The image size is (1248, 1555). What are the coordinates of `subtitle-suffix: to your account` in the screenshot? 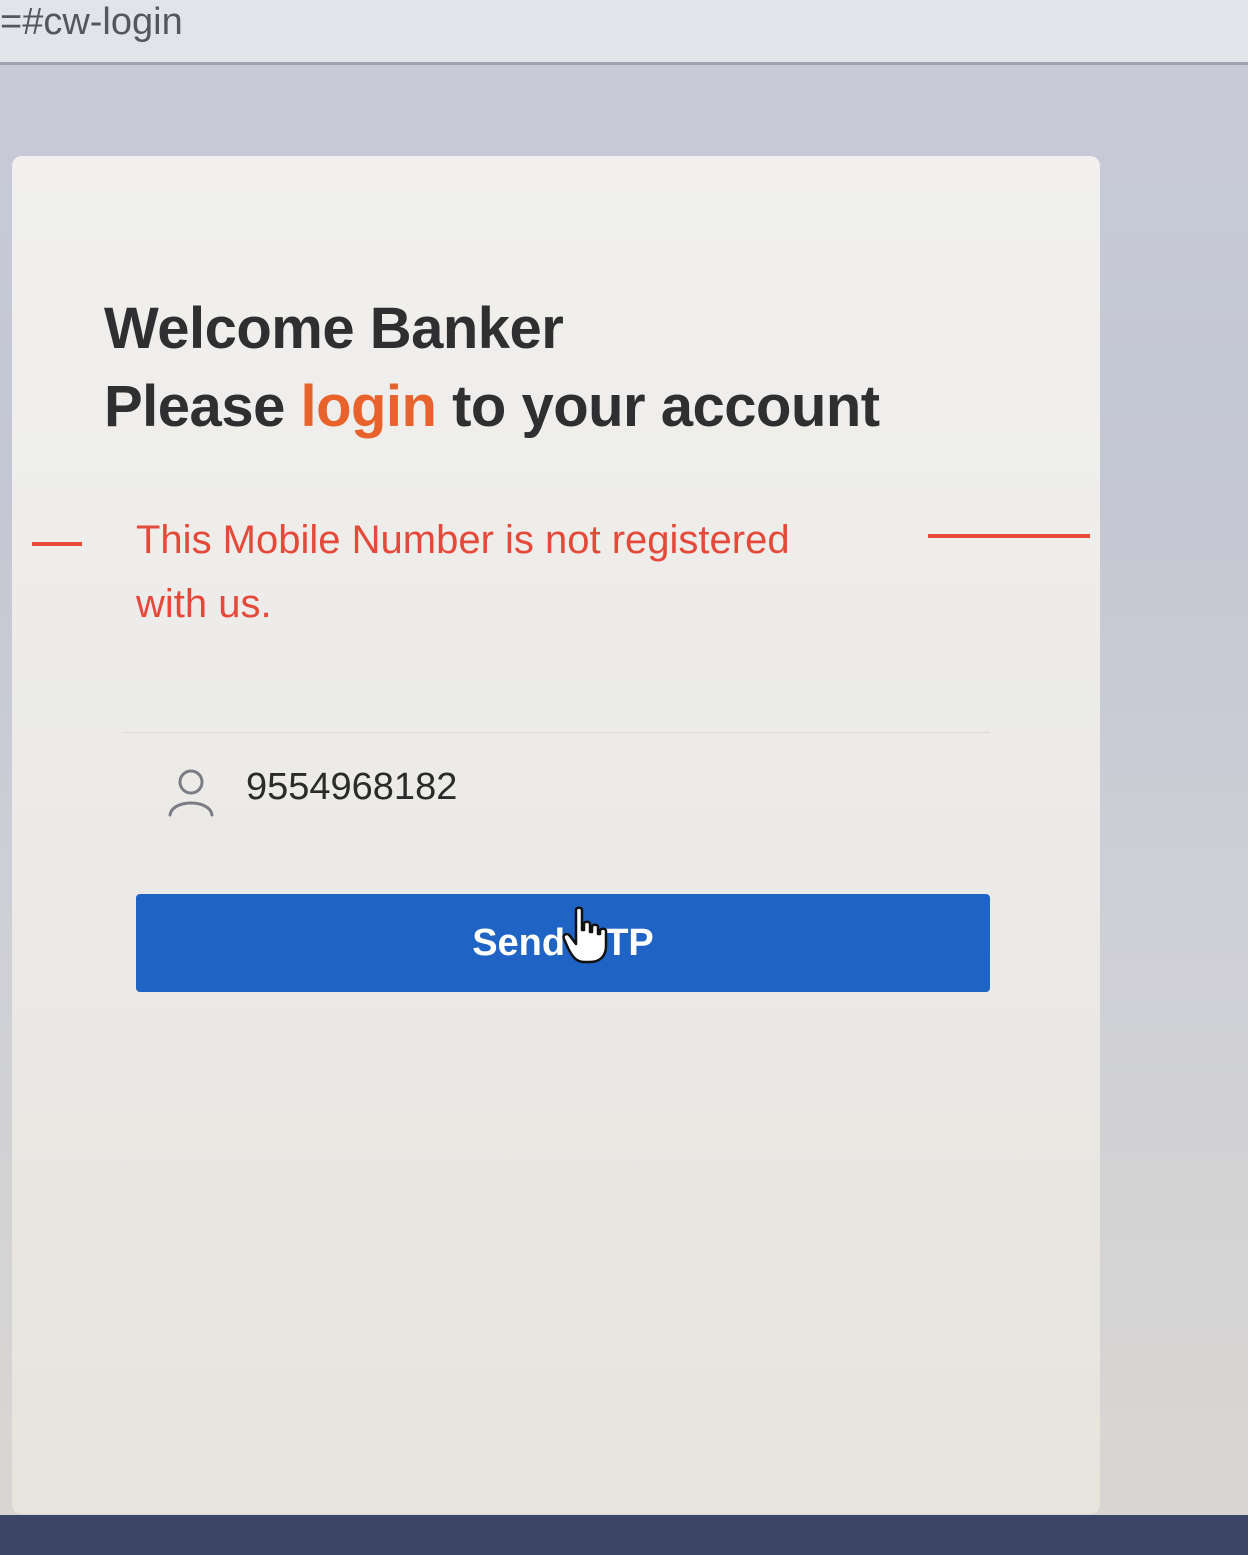 It's located at (658, 406).